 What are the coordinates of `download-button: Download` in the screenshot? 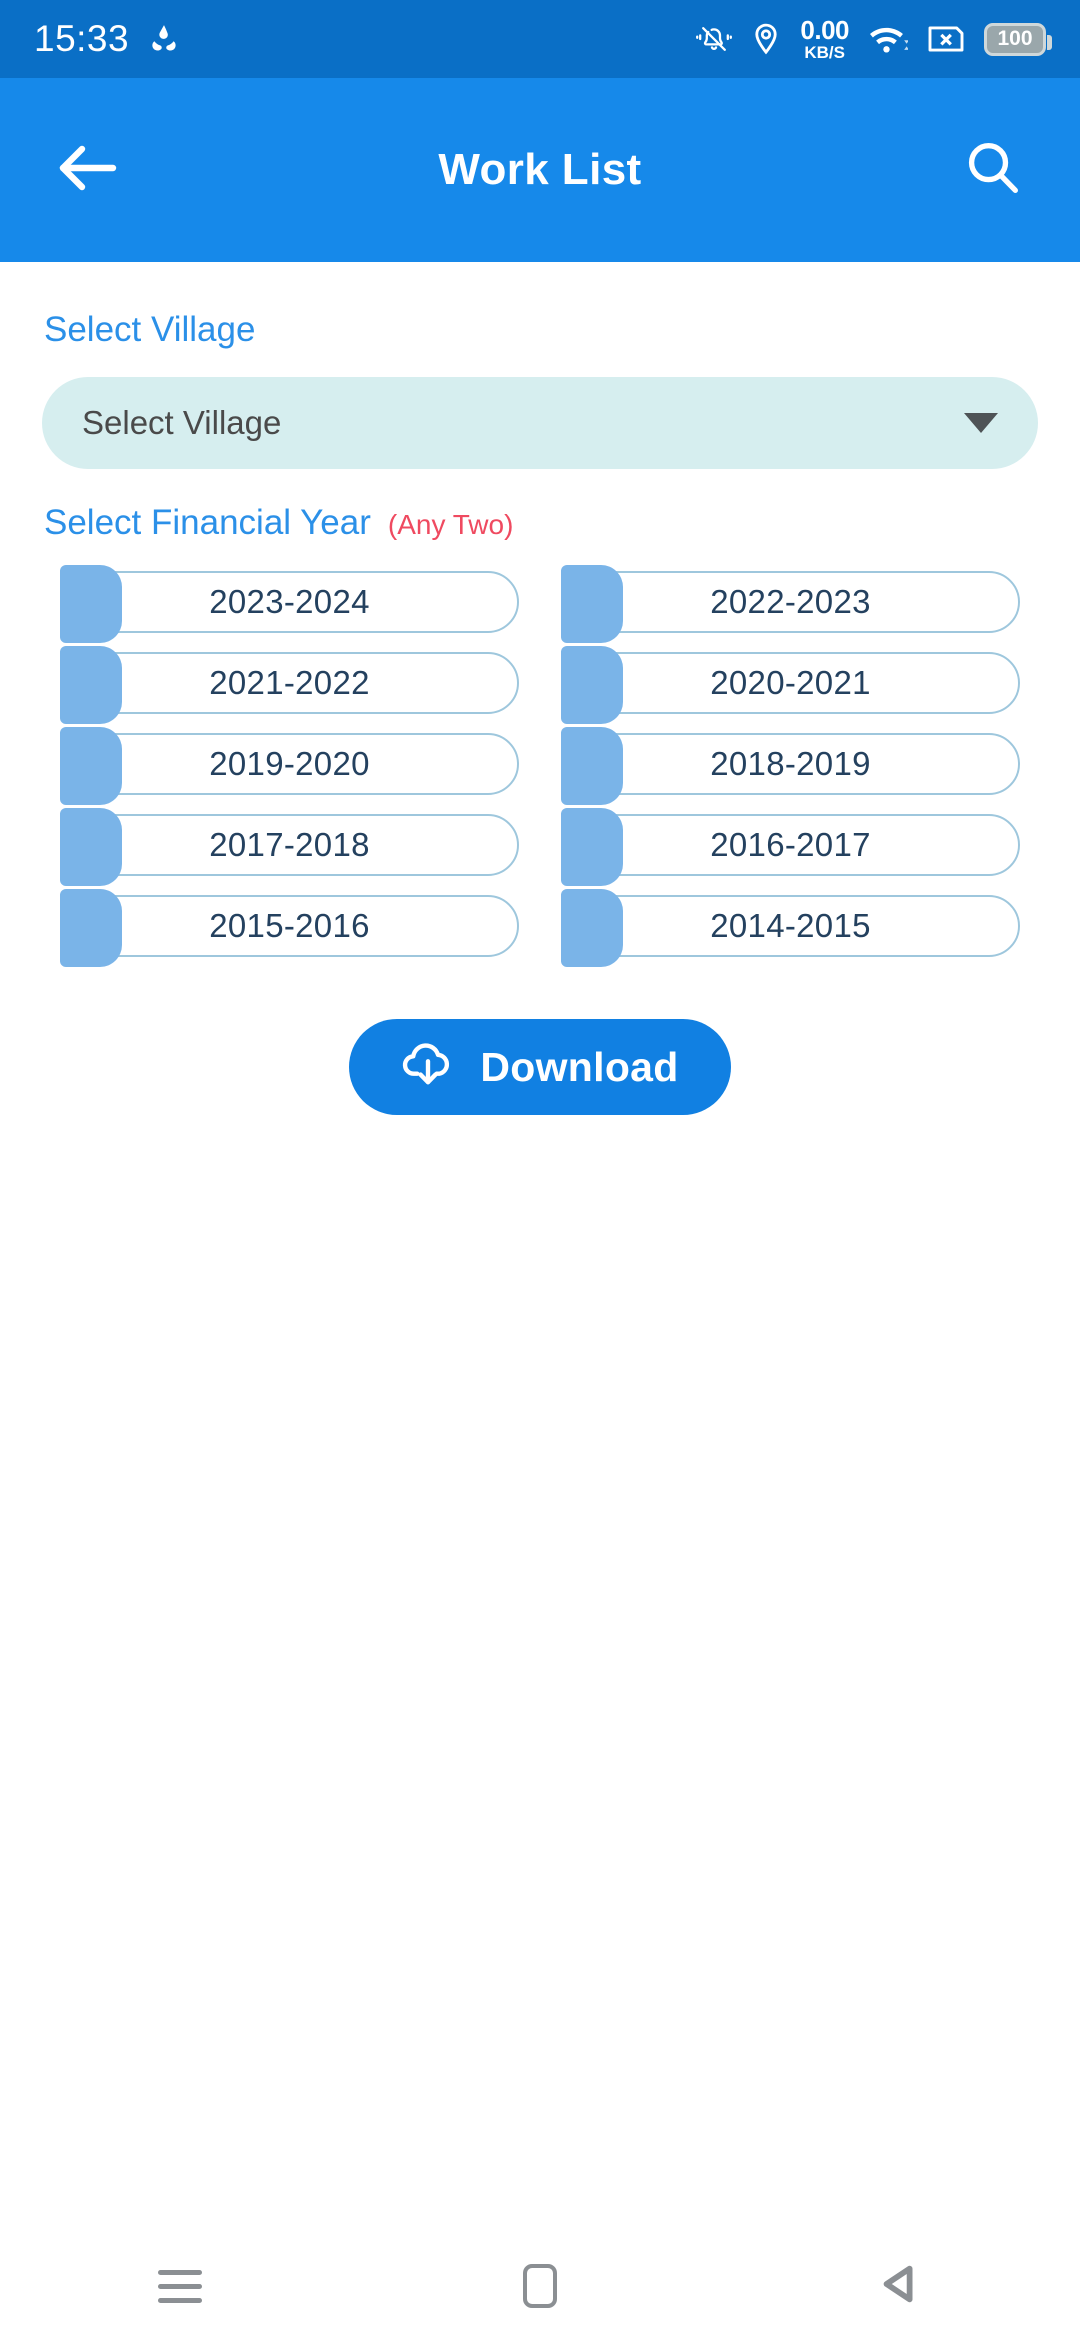 It's located at (540, 1067).